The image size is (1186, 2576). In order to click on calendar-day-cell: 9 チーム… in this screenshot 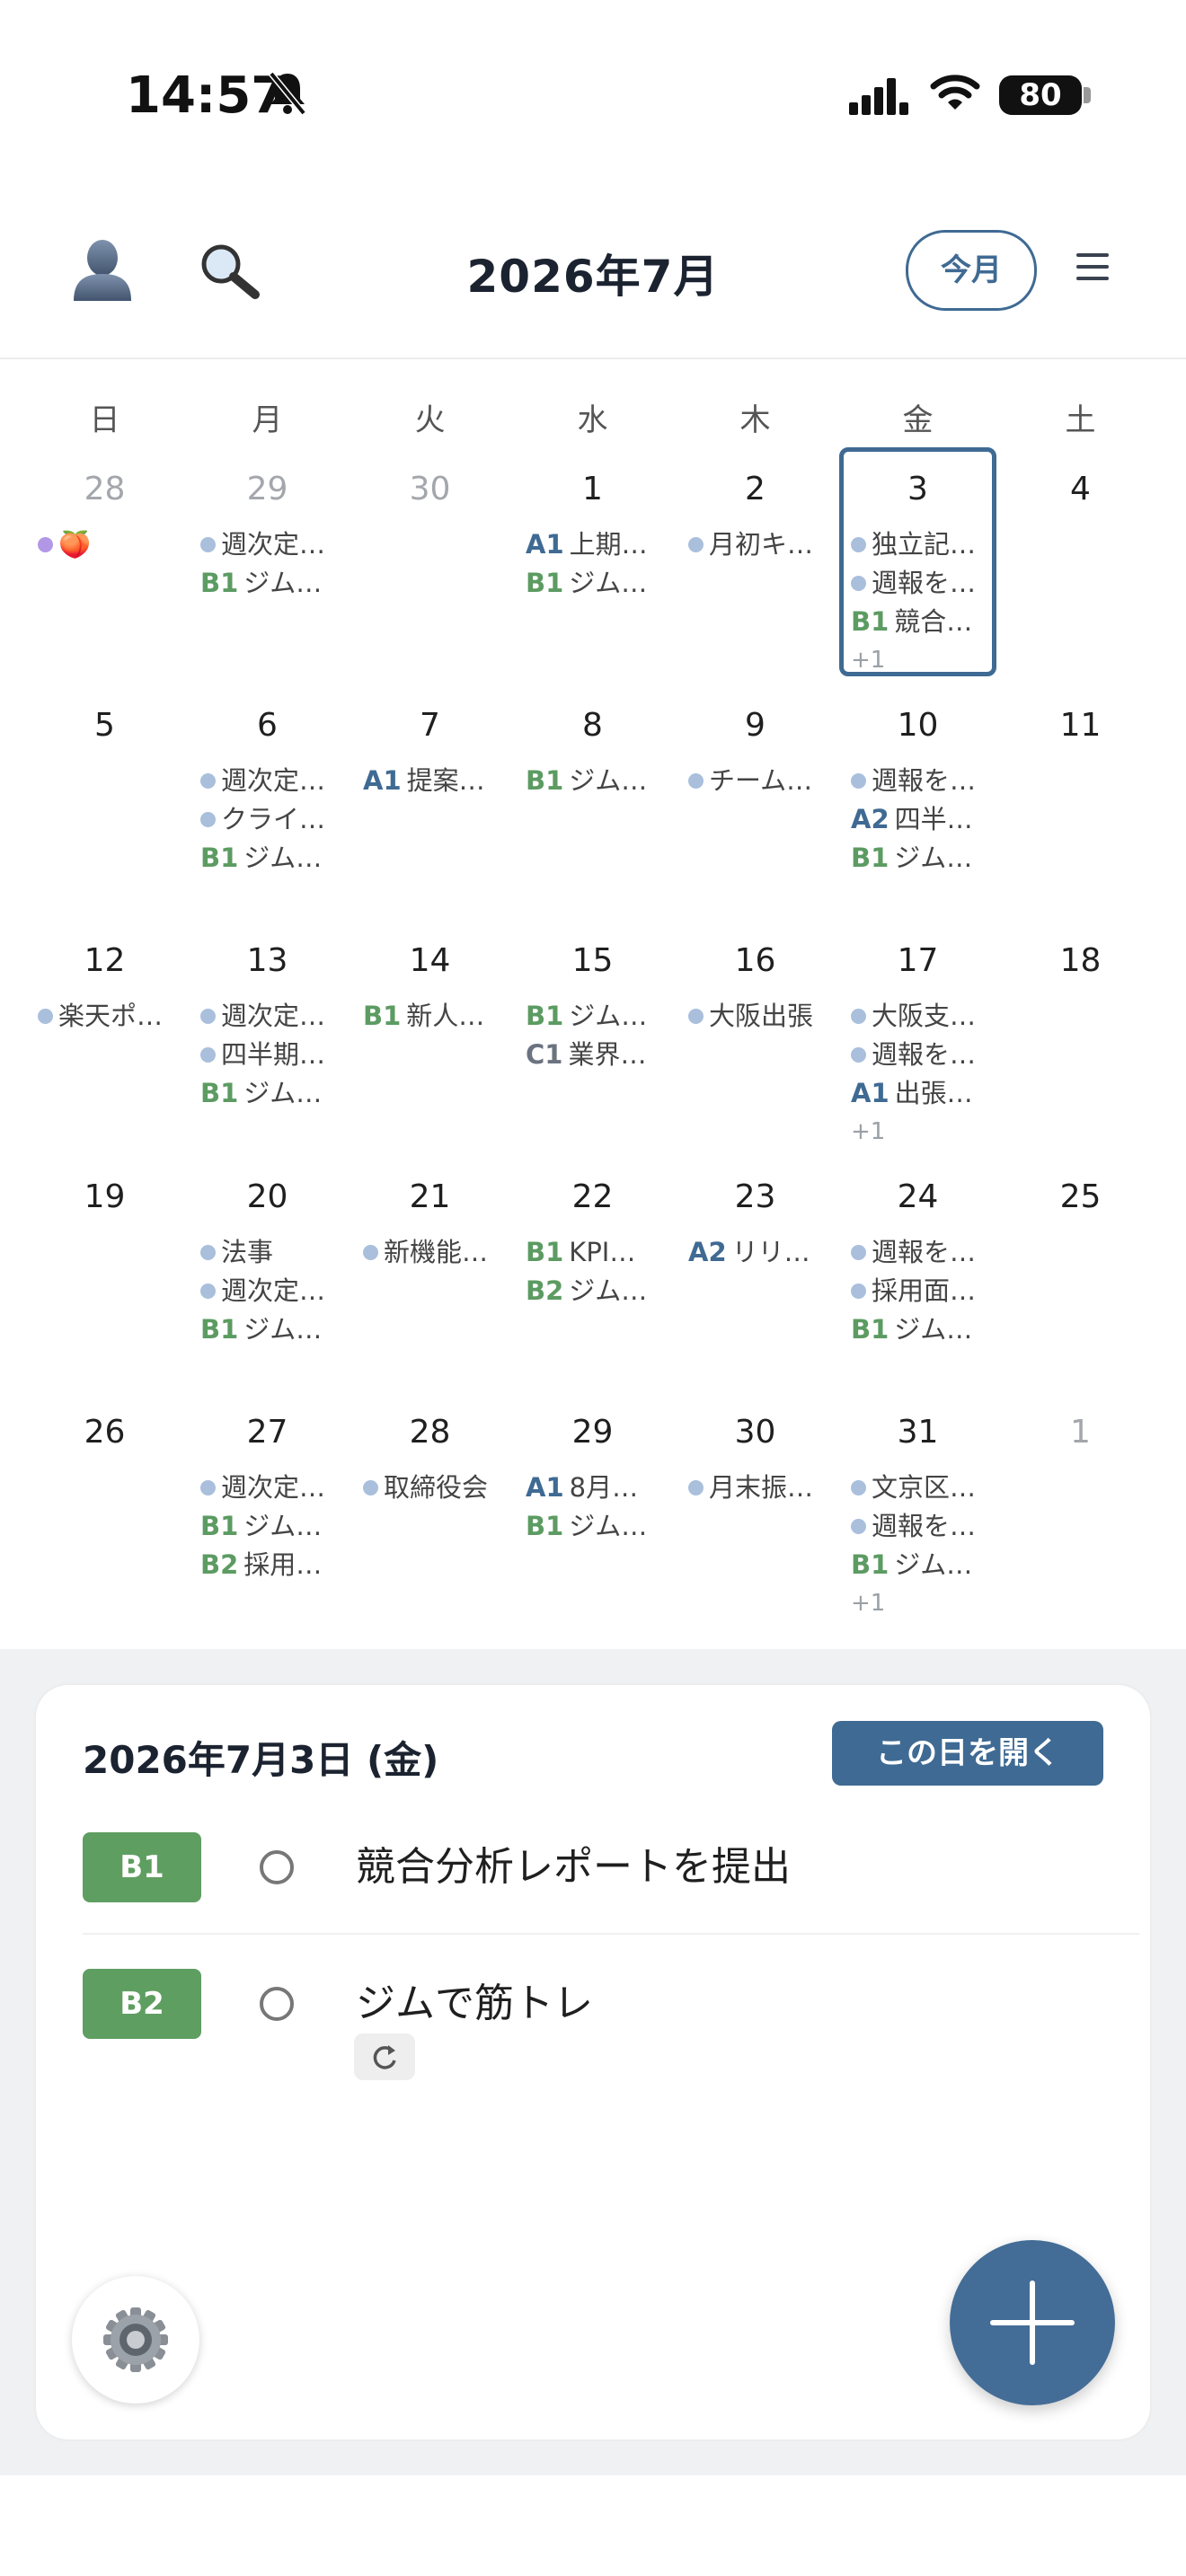, I will do `click(755, 817)`.